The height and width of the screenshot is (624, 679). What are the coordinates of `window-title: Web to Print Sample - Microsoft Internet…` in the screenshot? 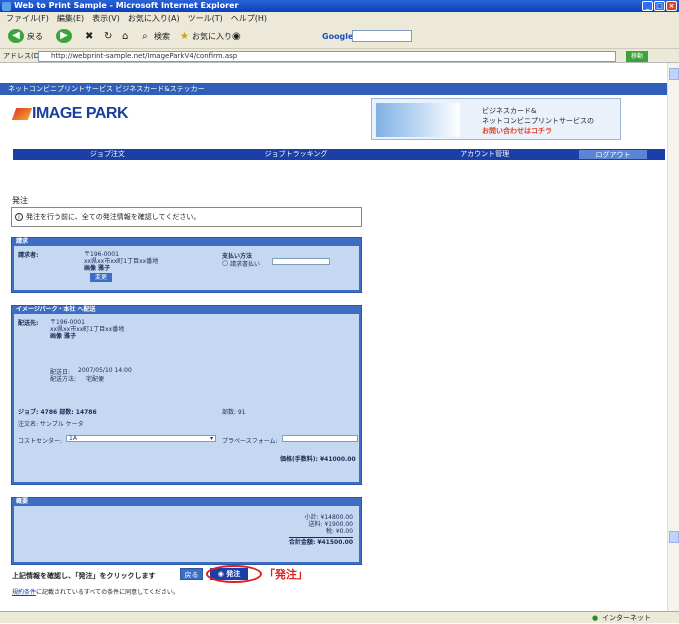 It's located at (126, 5).